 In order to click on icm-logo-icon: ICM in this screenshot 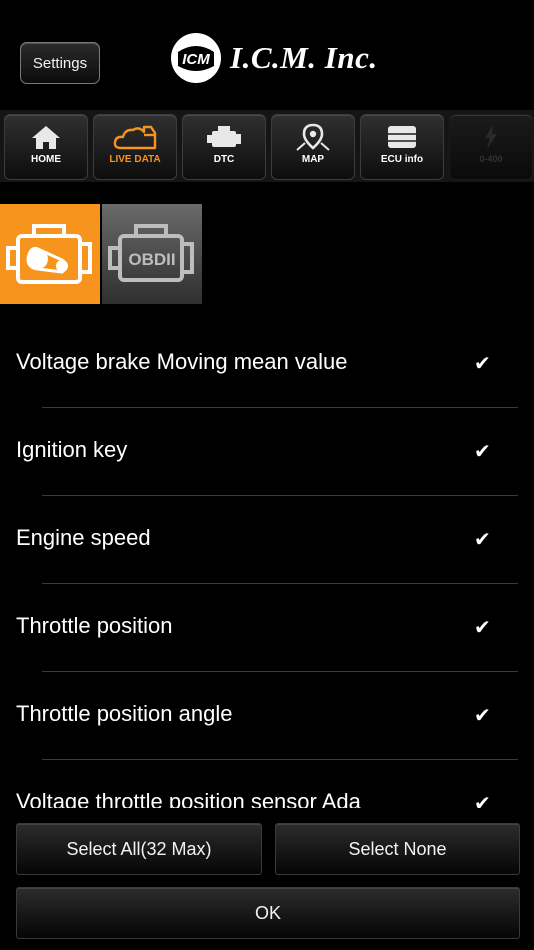, I will do `click(196, 58)`.